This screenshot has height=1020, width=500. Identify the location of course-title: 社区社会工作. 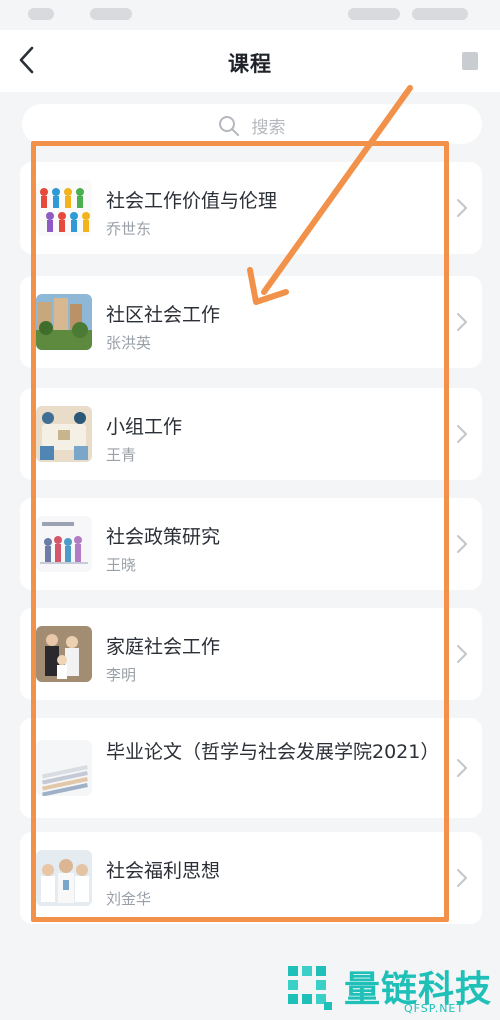
(163, 315).